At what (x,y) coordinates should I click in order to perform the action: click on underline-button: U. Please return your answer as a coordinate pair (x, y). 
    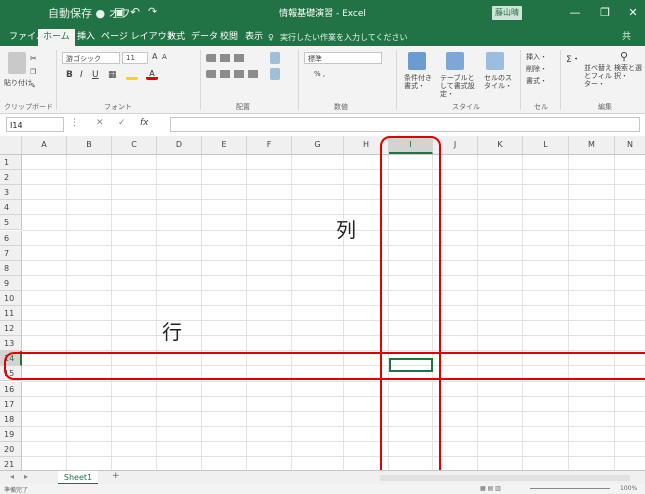
    Looking at the image, I should click on (95, 75).